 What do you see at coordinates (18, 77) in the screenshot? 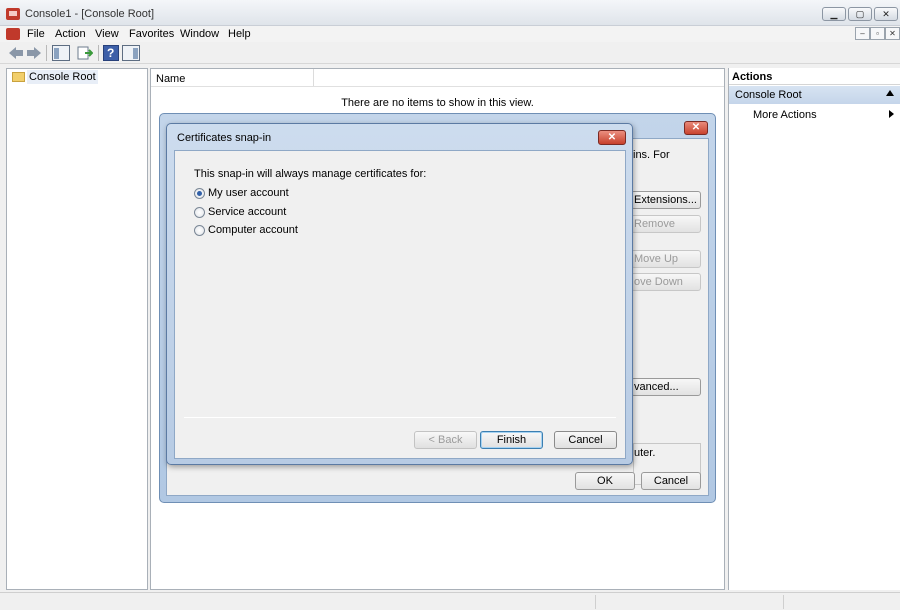
I see `folder-icon` at bounding box center [18, 77].